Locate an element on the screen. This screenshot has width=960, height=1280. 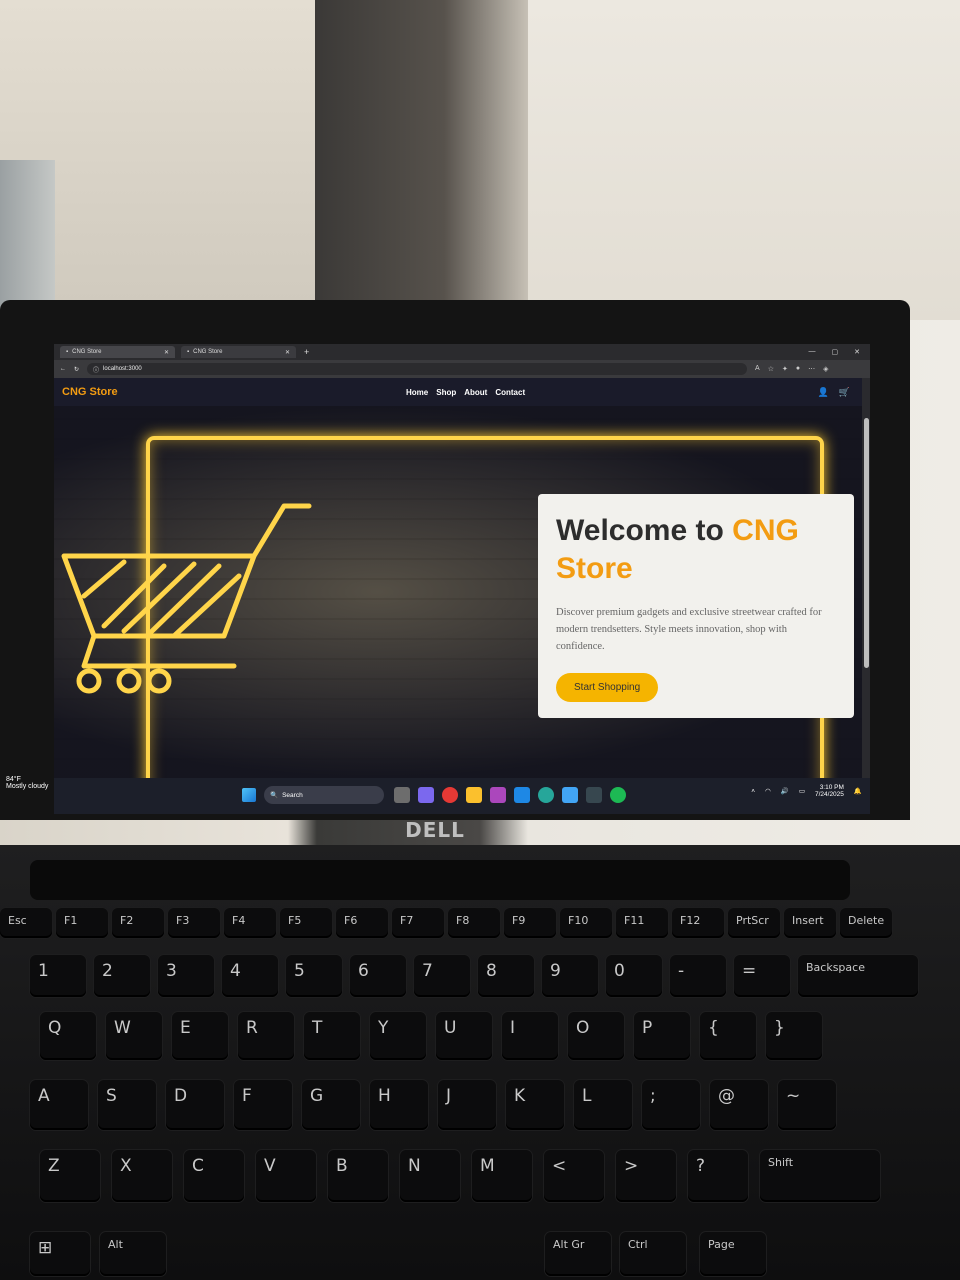
keyboard-key: B is located at coordinates (358, 1176).